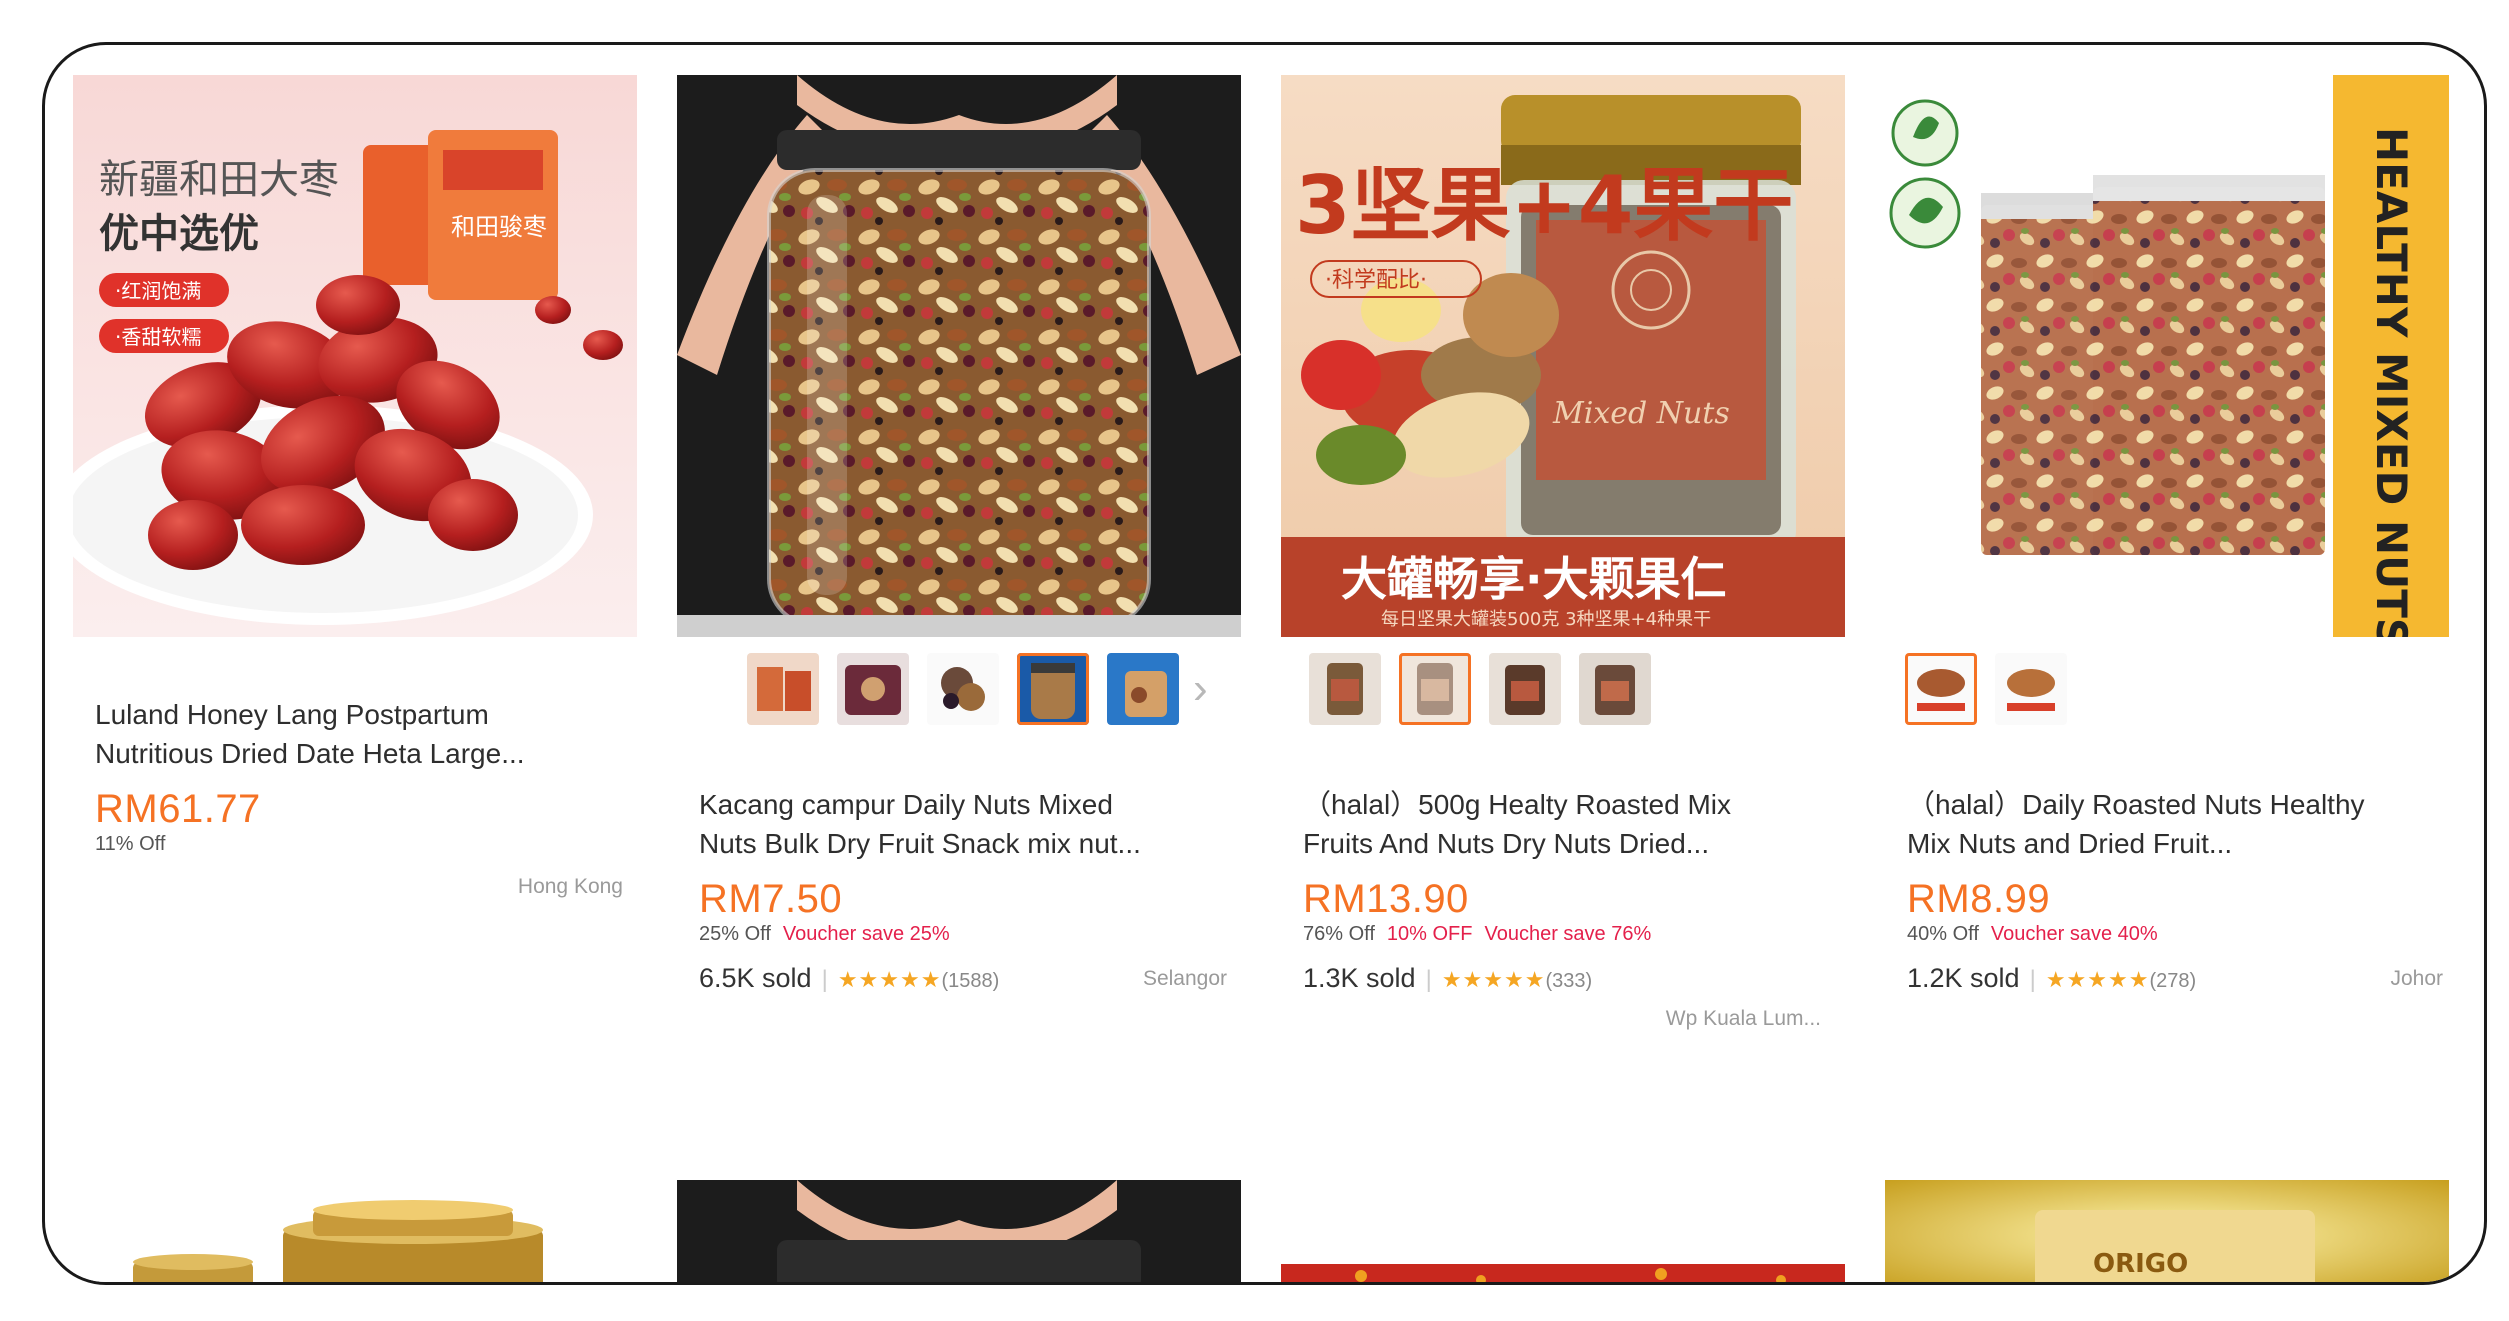 This screenshot has width=2509, height=1321. I want to click on product-price: RM8.99, so click(1979, 899).